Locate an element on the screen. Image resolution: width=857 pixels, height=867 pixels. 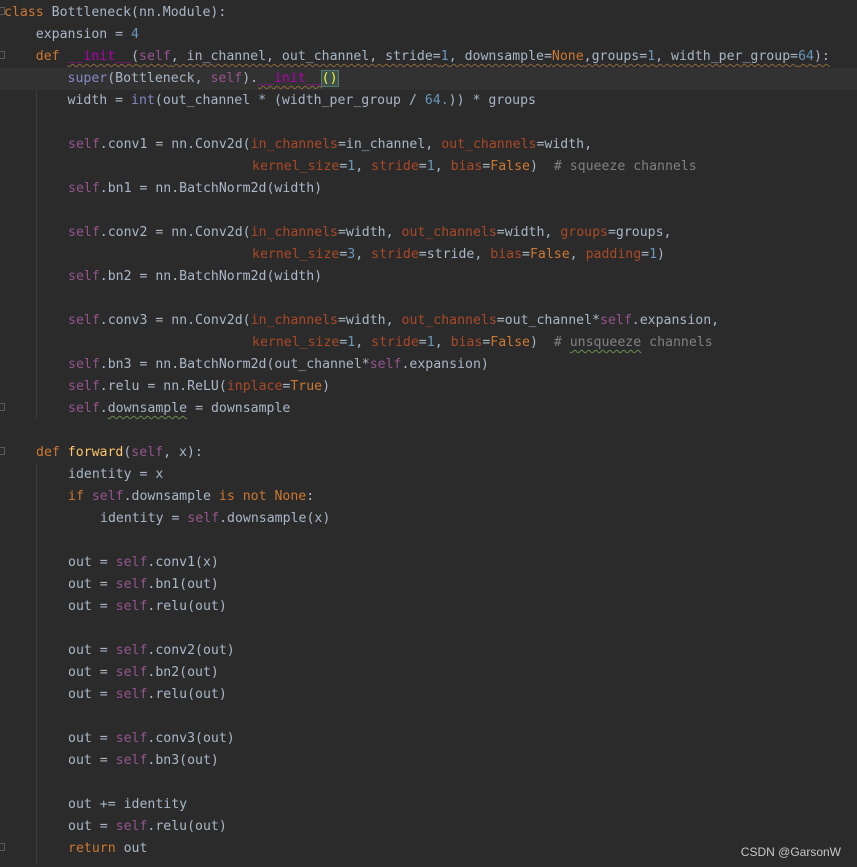
code-text: .bn2(out) is located at coordinates (183, 672).